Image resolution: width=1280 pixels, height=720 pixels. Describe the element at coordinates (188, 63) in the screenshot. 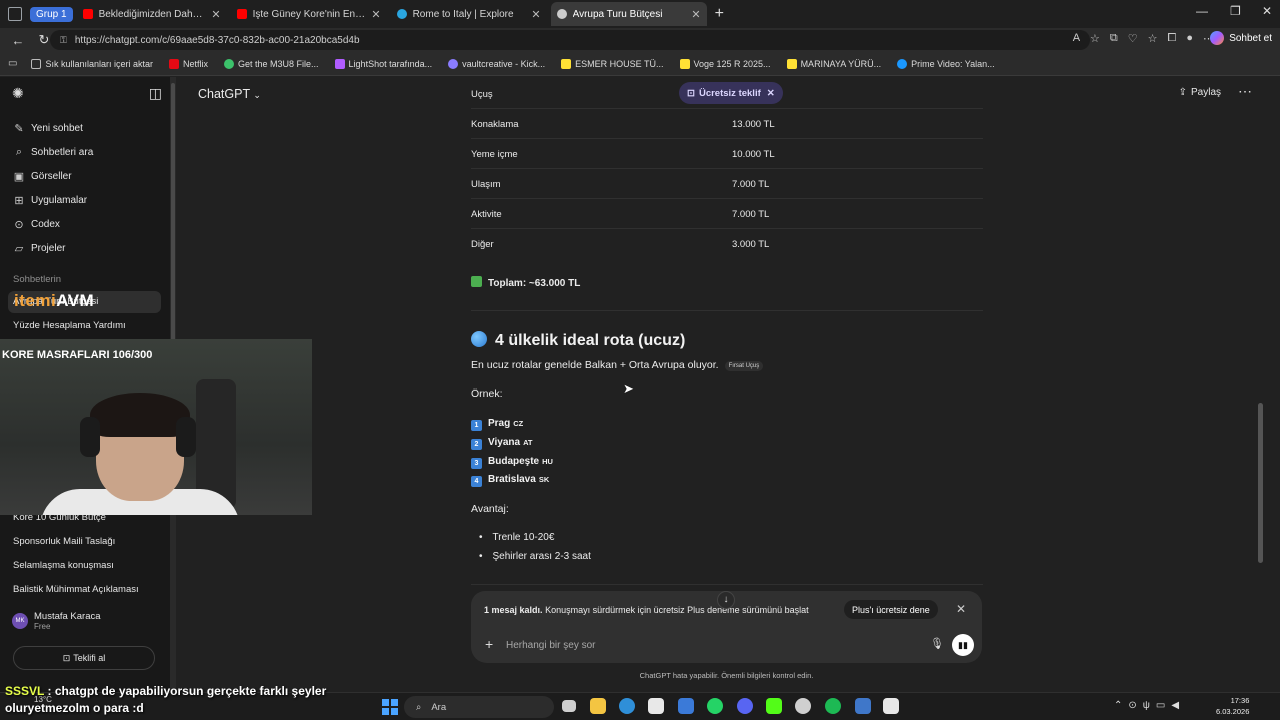

I see `bookmark-item: Netflix` at that location.